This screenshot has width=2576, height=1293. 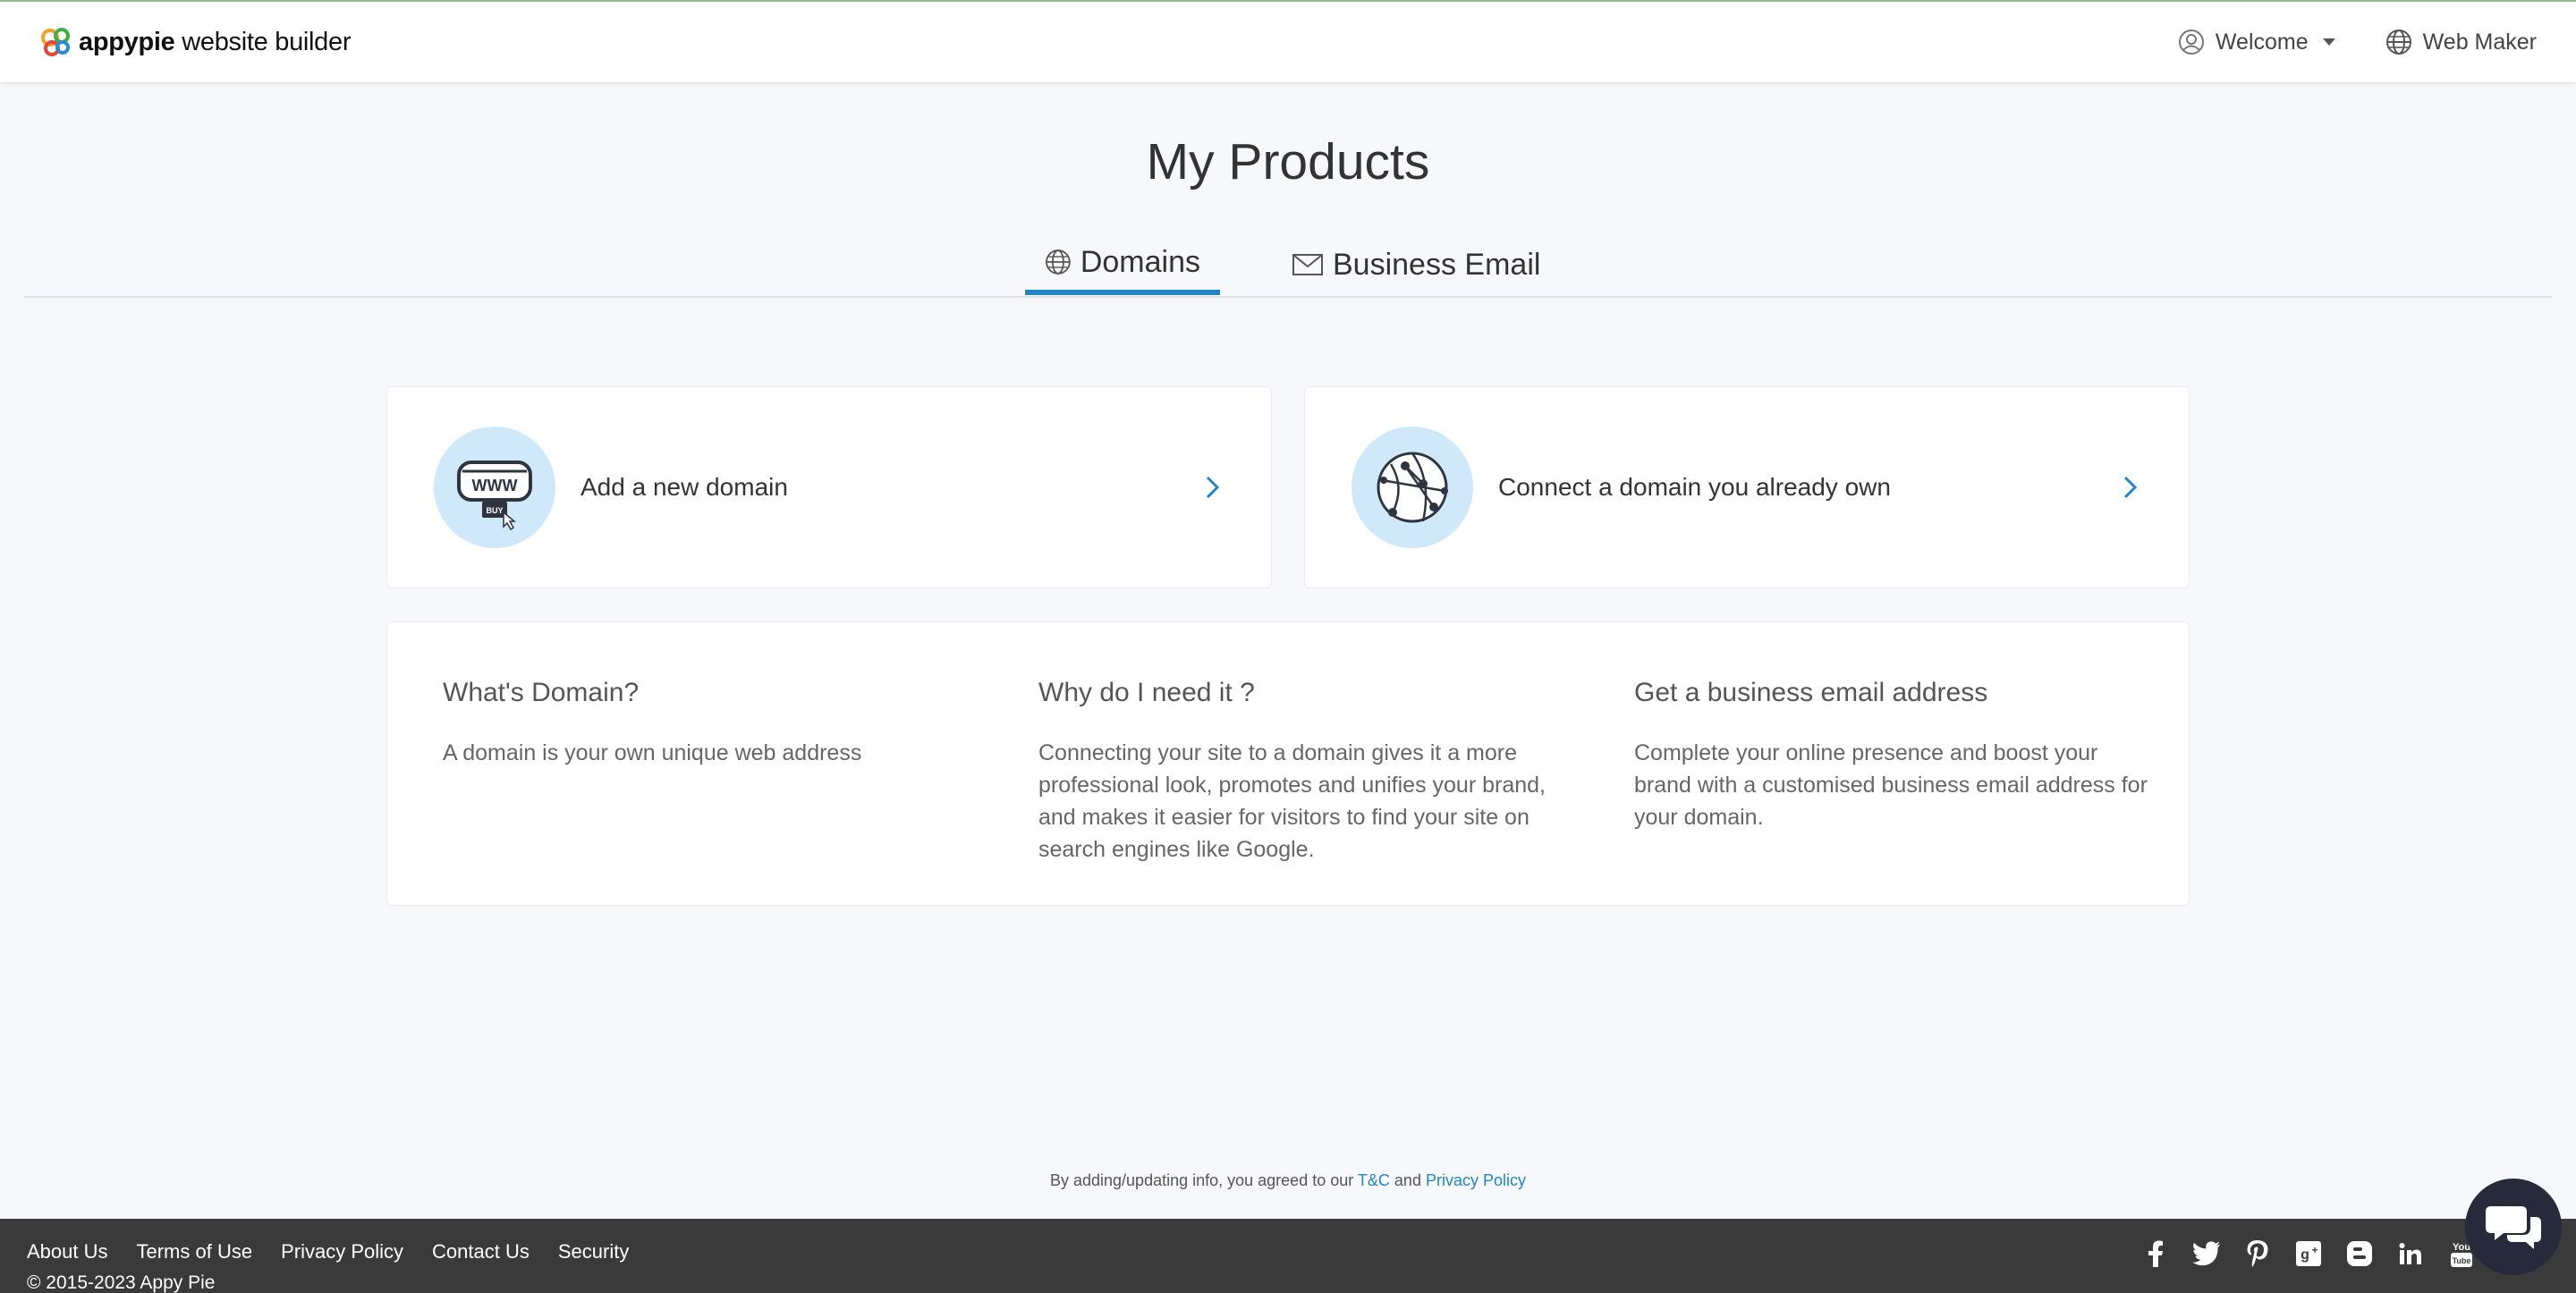 What do you see at coordinates (215, 42) in the screenshot?
I see `brand-name: appypie website builder` at bounding box center [215, 42].